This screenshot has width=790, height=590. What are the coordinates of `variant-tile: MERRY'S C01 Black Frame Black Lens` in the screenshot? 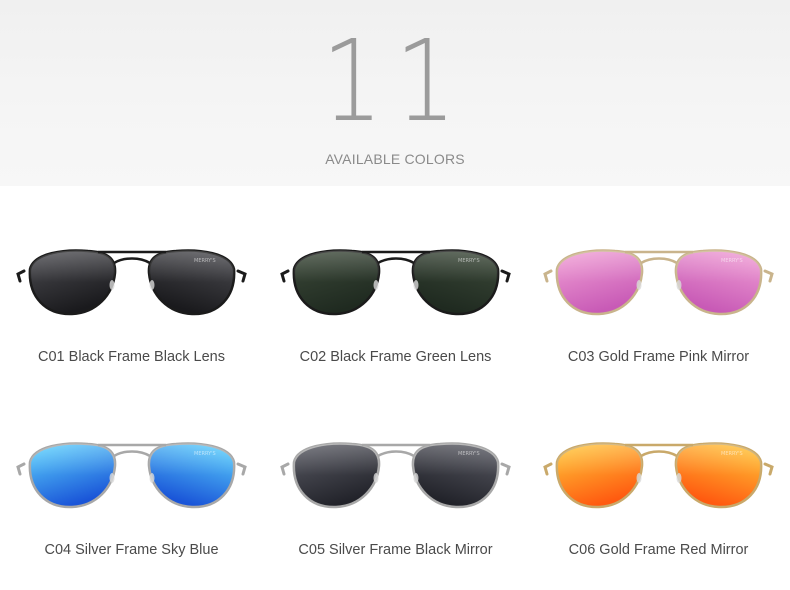 It's located at (131, 322).